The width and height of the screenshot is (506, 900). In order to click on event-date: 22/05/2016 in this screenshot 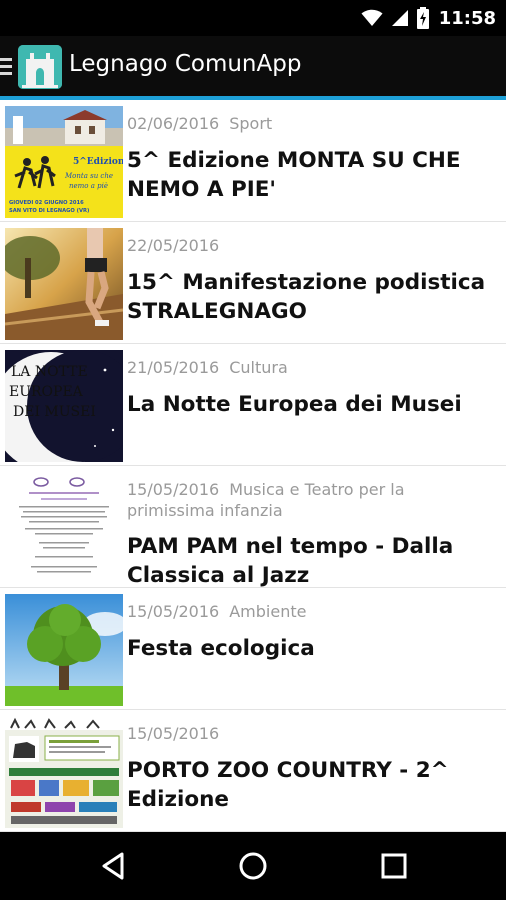, I will do `click(173, 245)`.